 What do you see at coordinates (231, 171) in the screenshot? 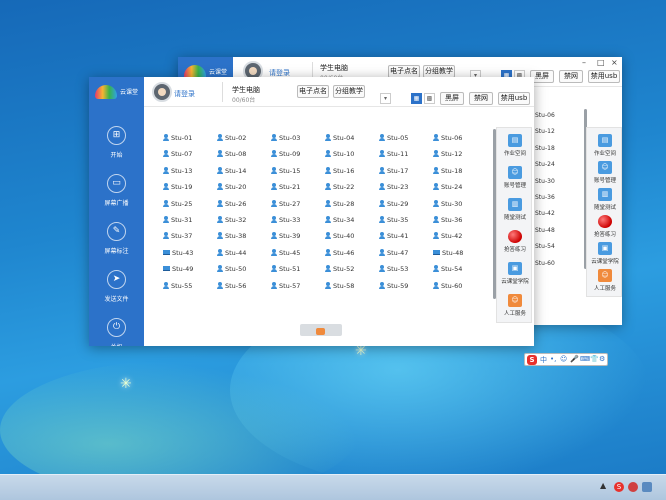
I see `student-item: Stu-14` at bounding box center [231, 171].